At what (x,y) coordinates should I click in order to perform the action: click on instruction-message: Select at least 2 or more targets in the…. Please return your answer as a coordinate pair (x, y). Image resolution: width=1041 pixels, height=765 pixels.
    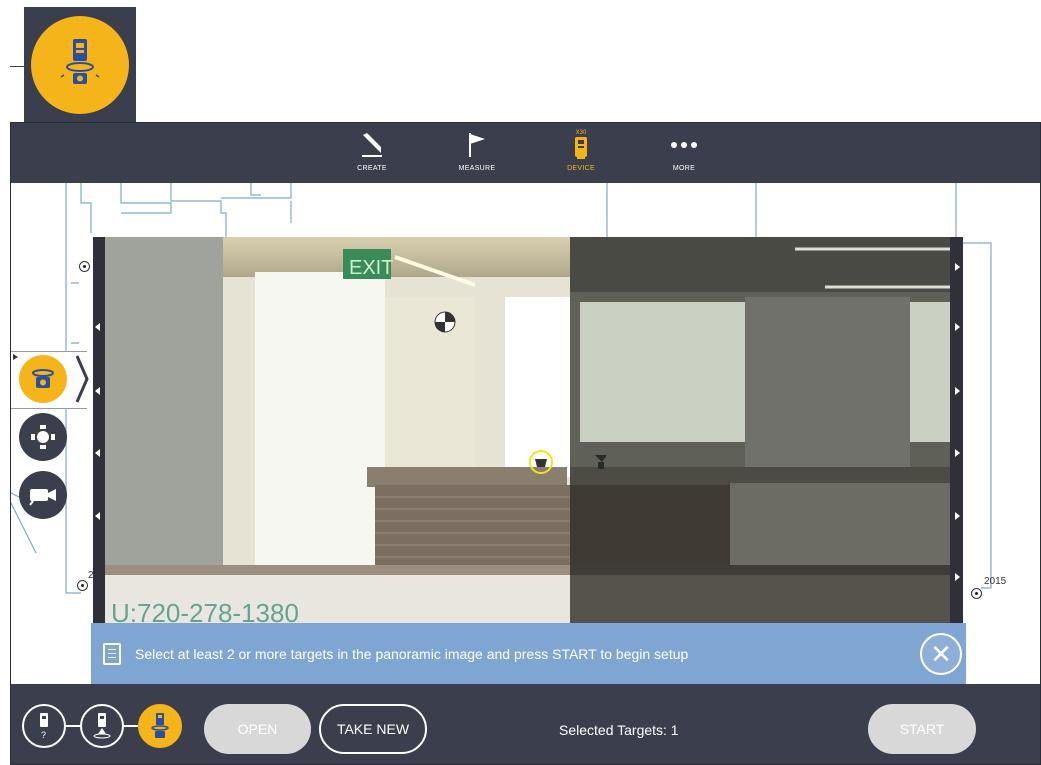
    Looking at the image, I should click on (412, 653).